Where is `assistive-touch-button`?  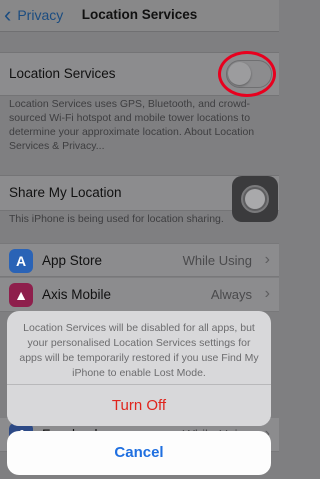 assistive-touch-button is located at coordinates (255, 199).